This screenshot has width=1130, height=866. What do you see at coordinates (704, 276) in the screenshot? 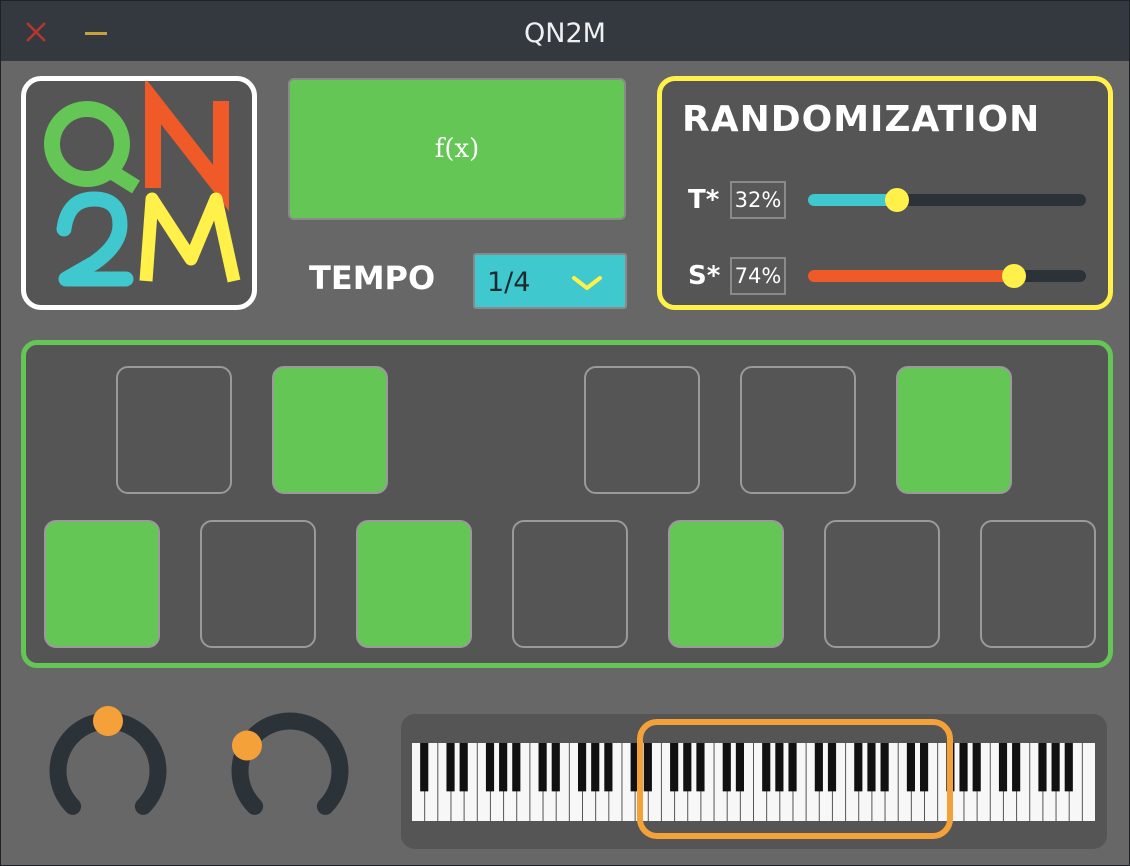
I see `s-slider-label: S*` at bounding box center [704, 276].